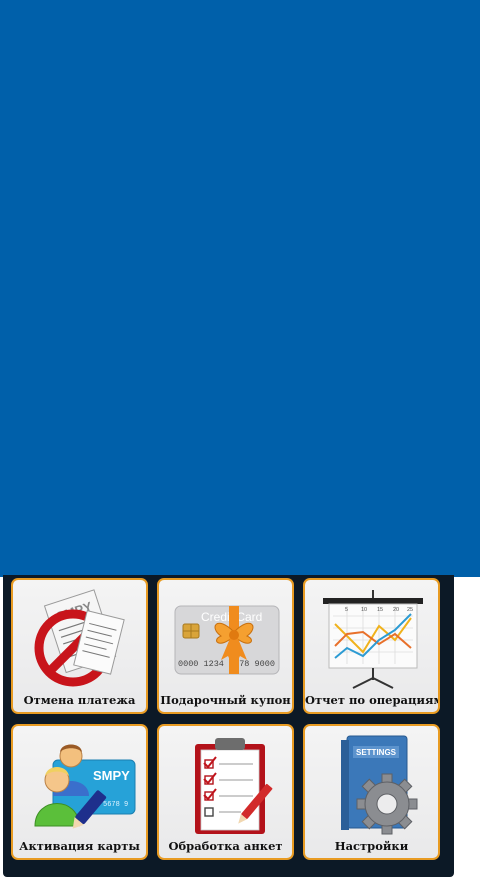 This screenshot has width=480, height=882. Describe the element at coordinates (371, 846) in the screenshot. I see `tile-label: Настройки` at that location.